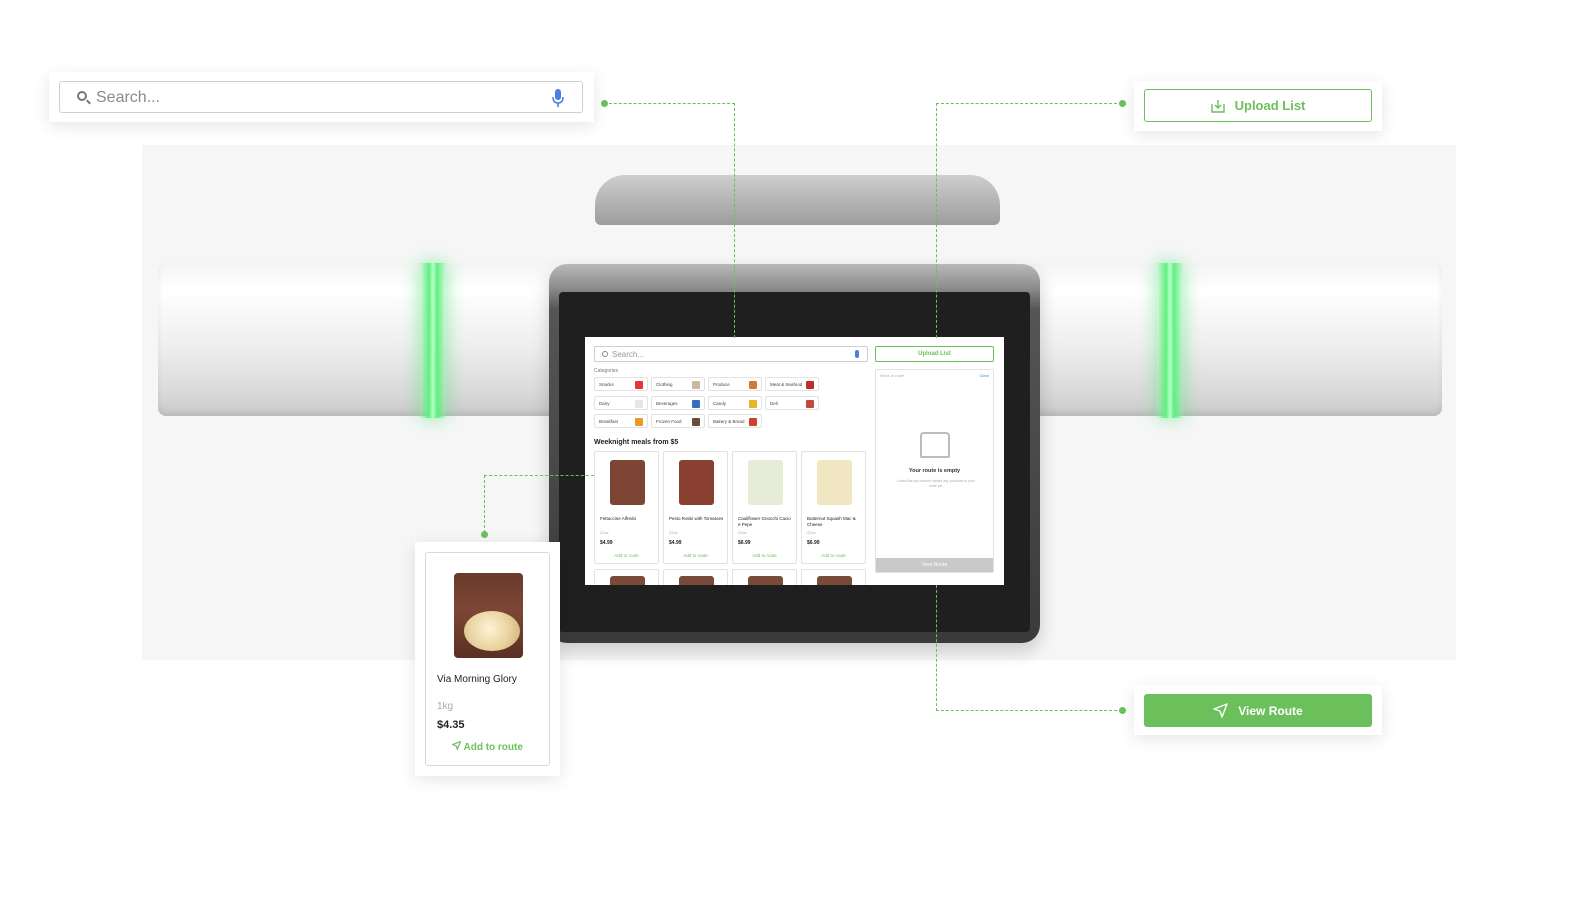 The height and width of the screenshot is (899, 1587). What do you see at coordinates (1270, 710) in the screenshot?
I see `view-route-label: View Route` at bounding box center [1270, 710].